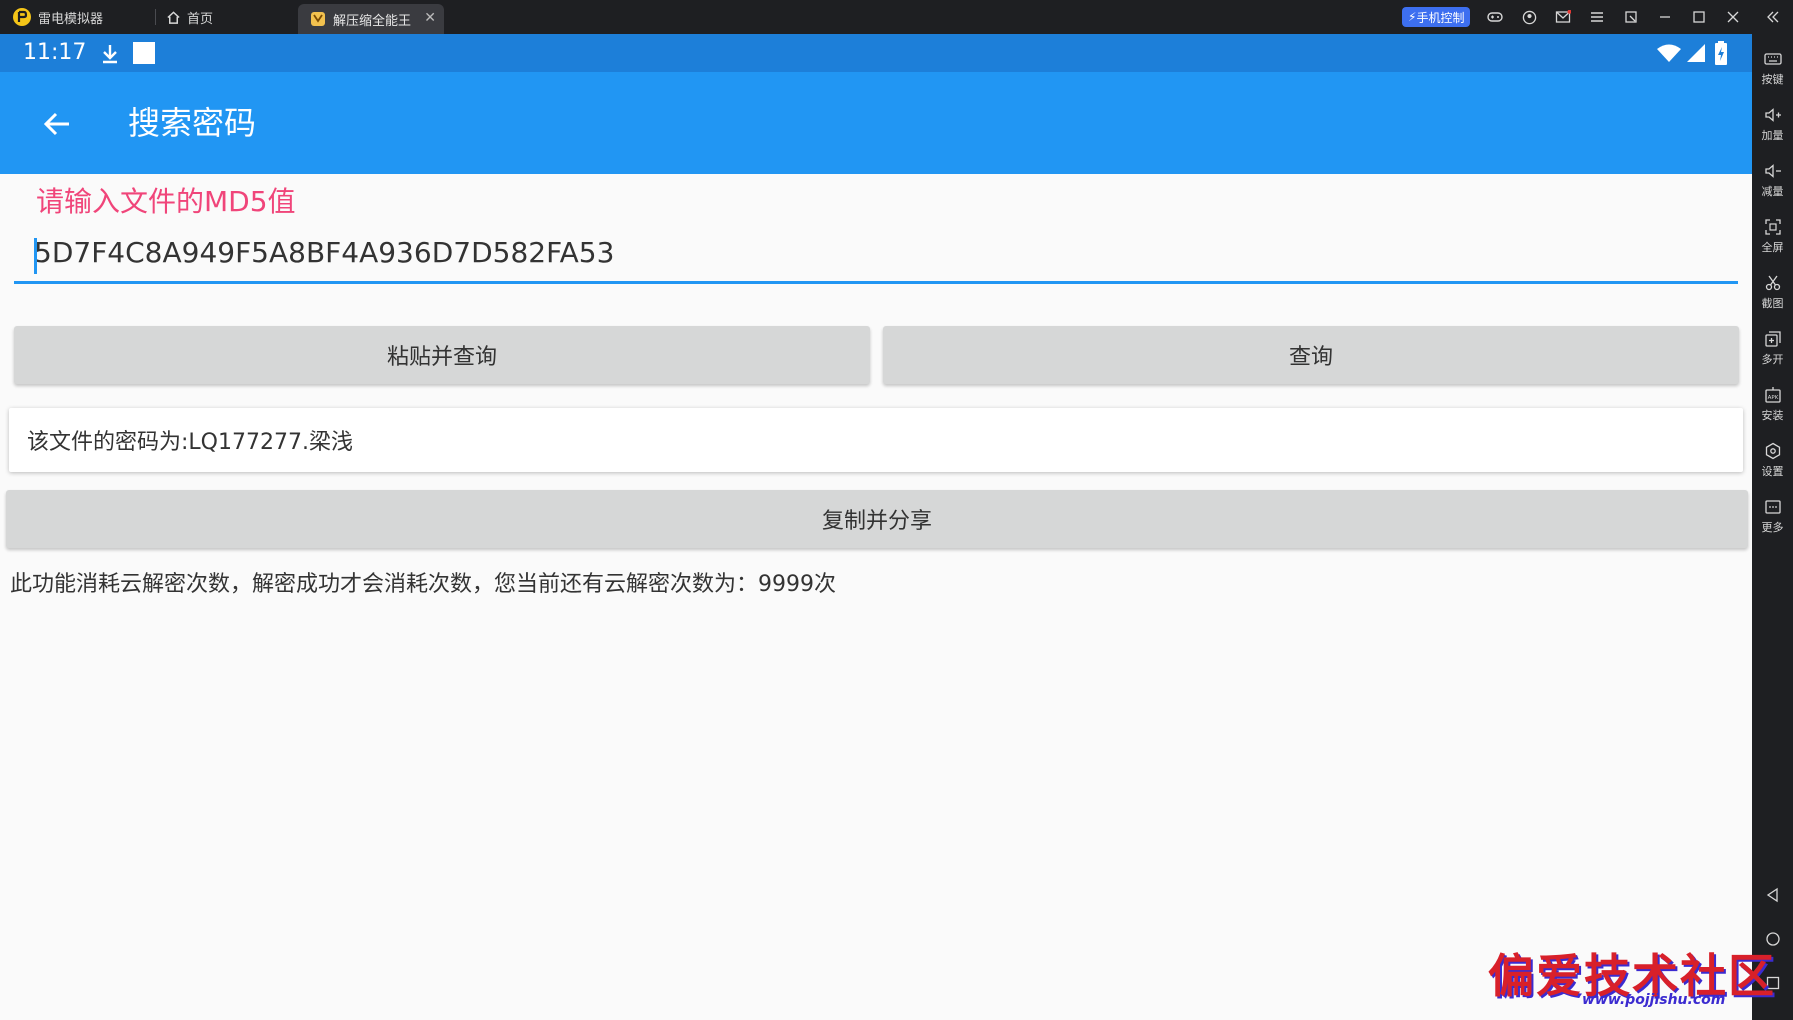  I want to click on wifi-icon, so click(1669, 53).